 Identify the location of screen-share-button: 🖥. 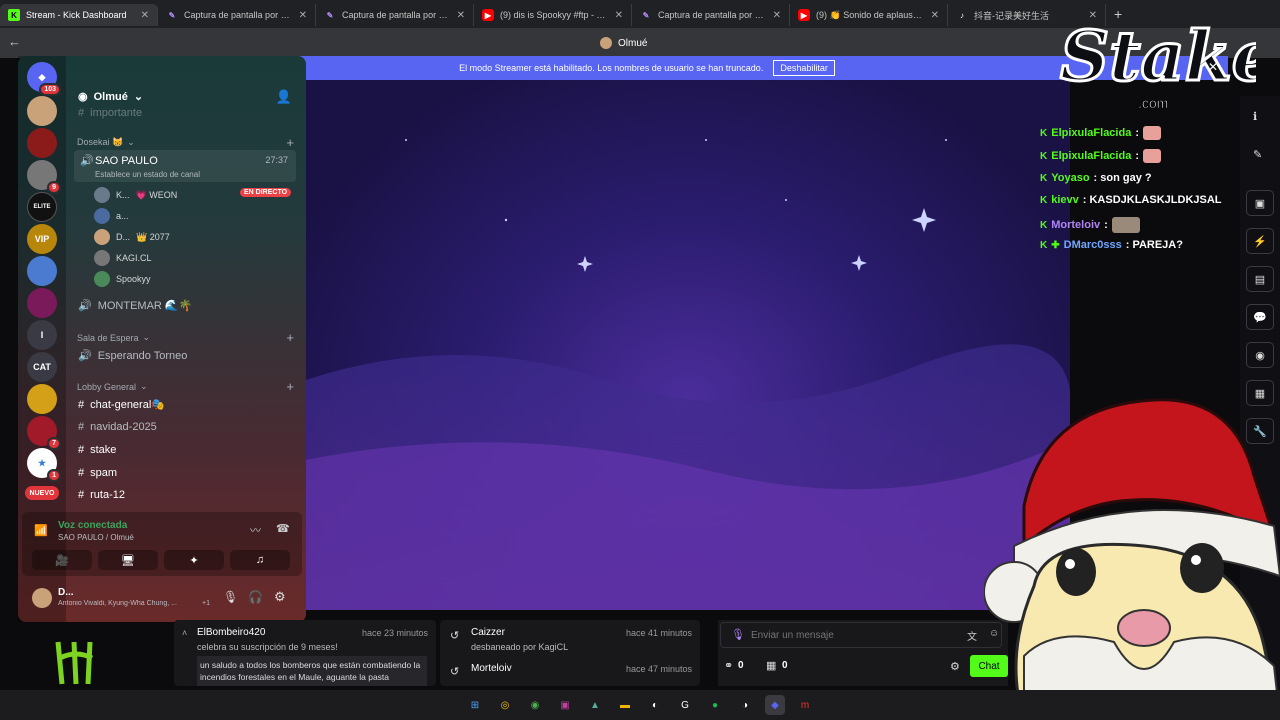
(128, 560).